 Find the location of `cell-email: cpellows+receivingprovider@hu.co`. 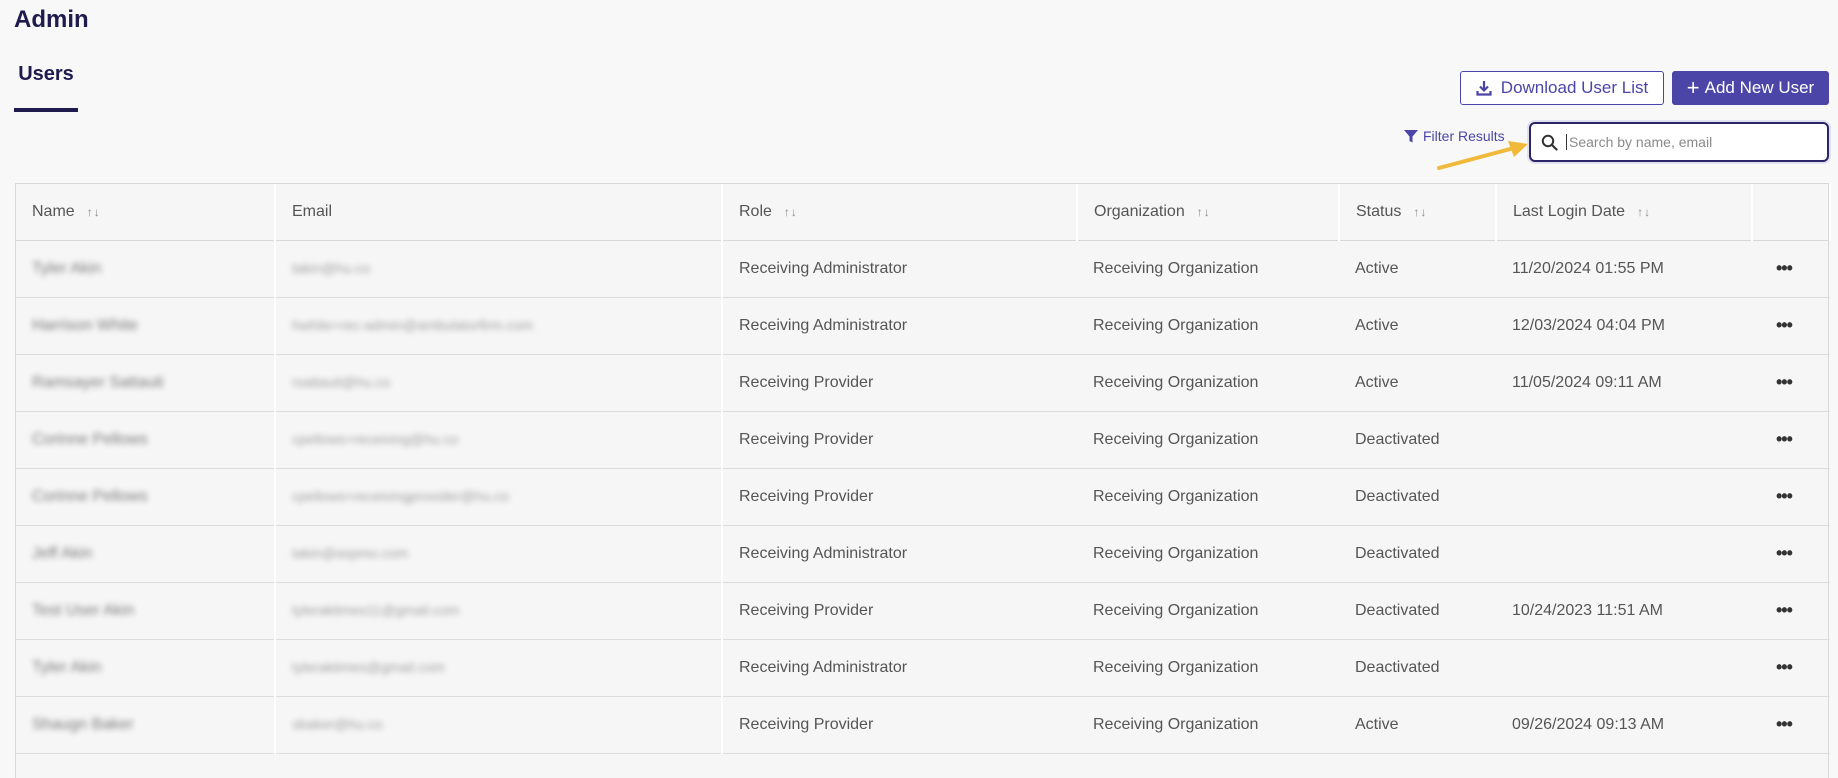

cell-email: cpellows+receivingprovider@hu.co is located at coordinates (499, 497).